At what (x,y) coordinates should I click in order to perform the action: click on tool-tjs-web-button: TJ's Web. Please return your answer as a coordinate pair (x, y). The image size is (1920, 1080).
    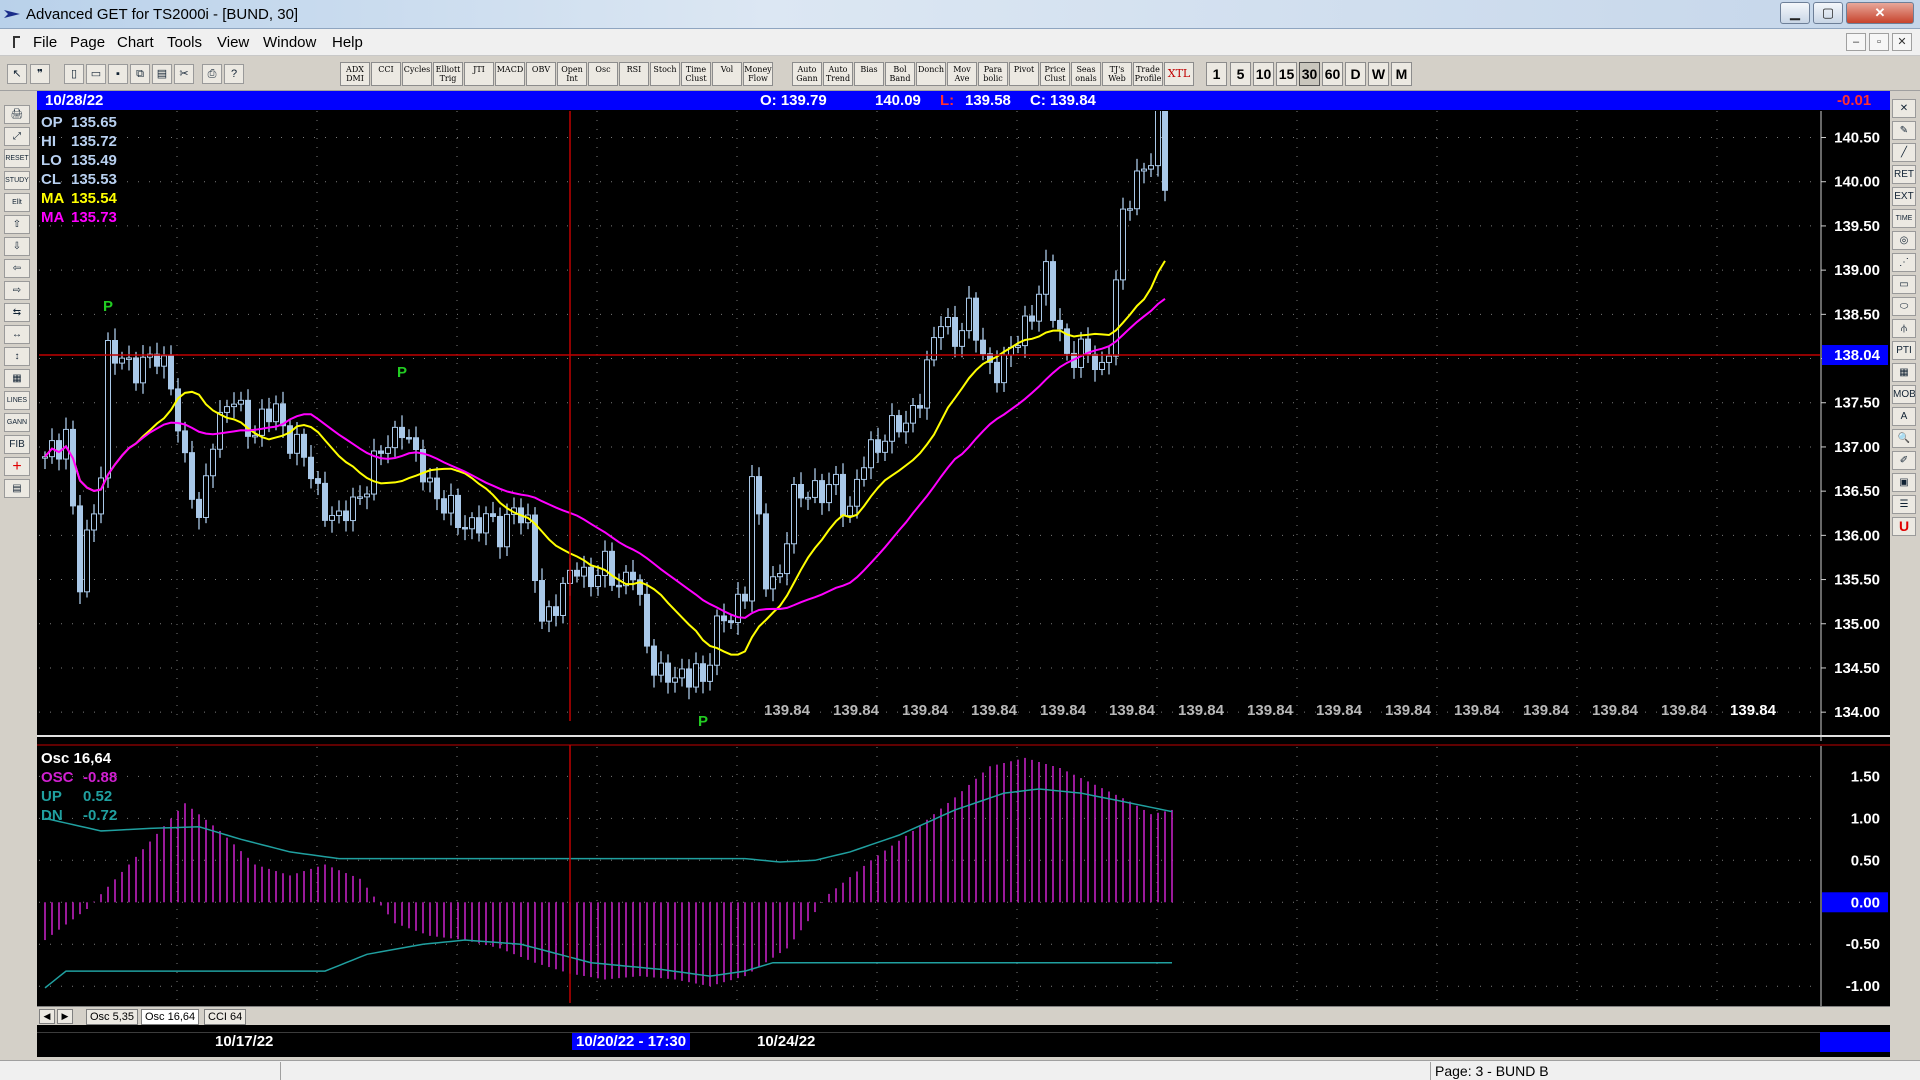
    Looking at the image, I should click on (1117, 74).